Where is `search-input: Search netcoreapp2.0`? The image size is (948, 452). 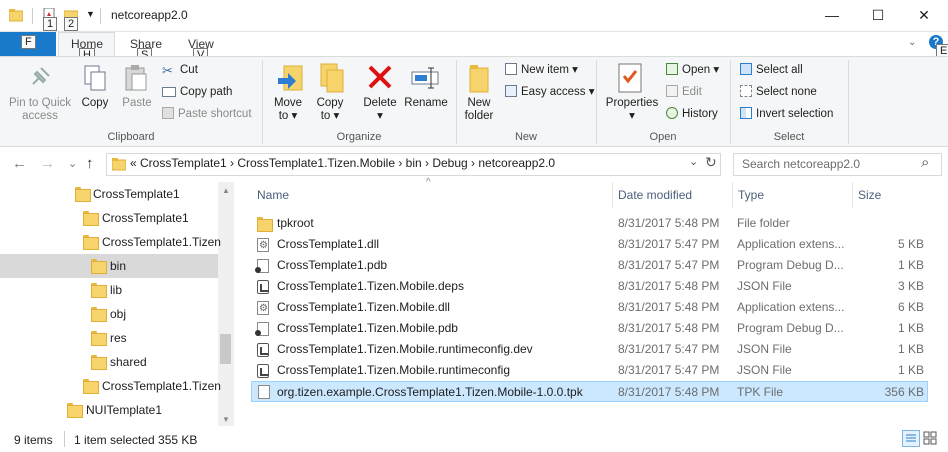 search-input: Search netcoreapp2.0 is located at coordinates (837, 164).